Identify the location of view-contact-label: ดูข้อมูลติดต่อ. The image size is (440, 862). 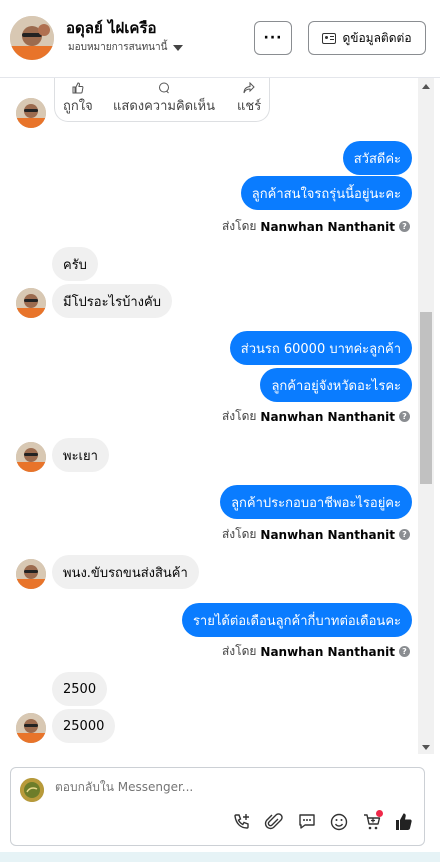
(377, 37).